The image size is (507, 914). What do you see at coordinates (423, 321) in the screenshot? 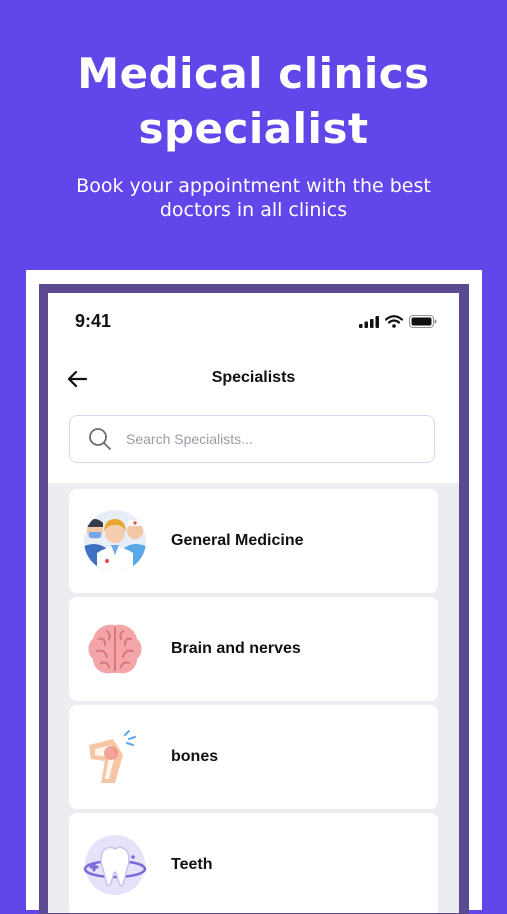
I see `battery-icon` at bounding box center [423, 321].